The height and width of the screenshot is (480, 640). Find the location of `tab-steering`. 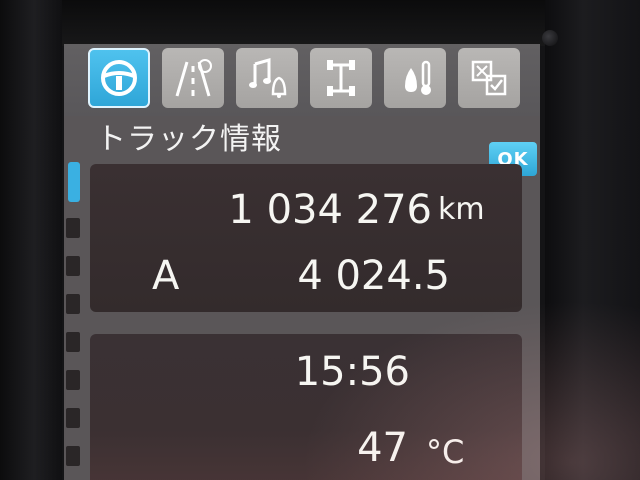

tab-steering is located at coordinates (119, 78).